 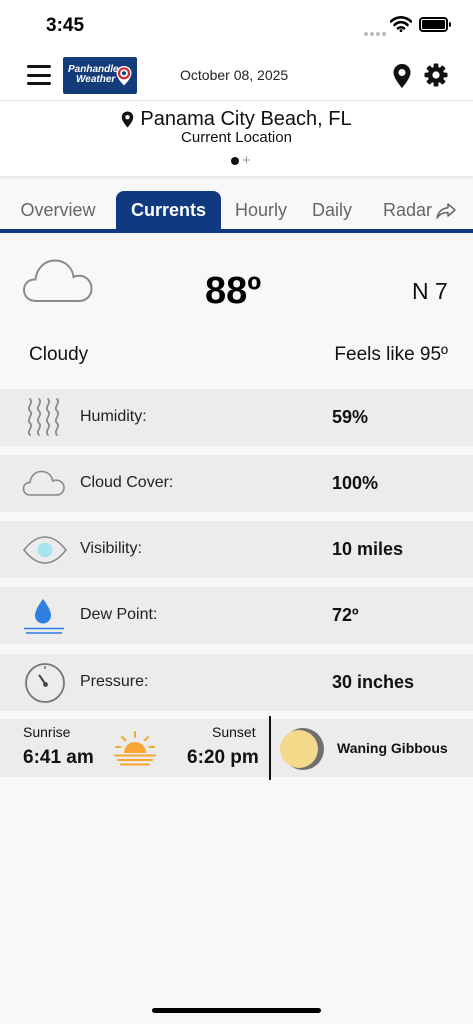 What do you see at coordinates (236, 417) in the screenshot?
I see `detail-row-humidity: Humidity: 59%` at bounding box center [236, 417].